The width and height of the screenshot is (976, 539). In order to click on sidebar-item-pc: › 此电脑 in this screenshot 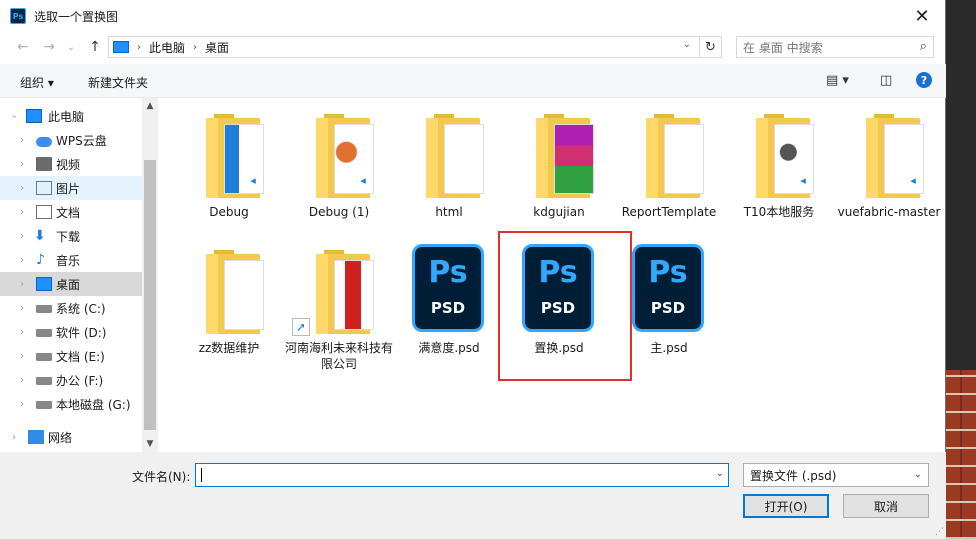, I will do `click(71, 116)`.